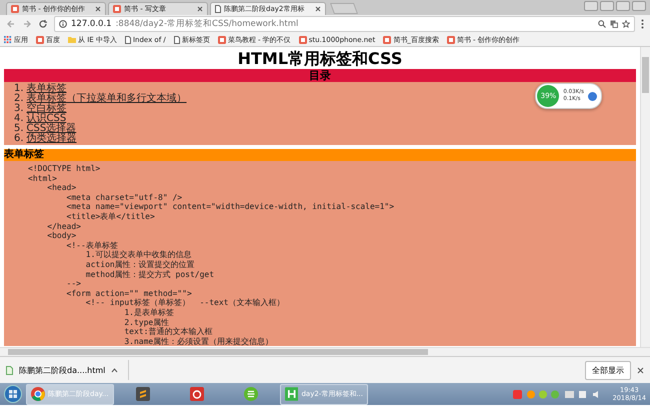 The width and height of the screenshot is (650, 406). What do you see at coordinates (43, 24) in the screenshot?
I see `reload-icon` at bounding box center [43, 24].